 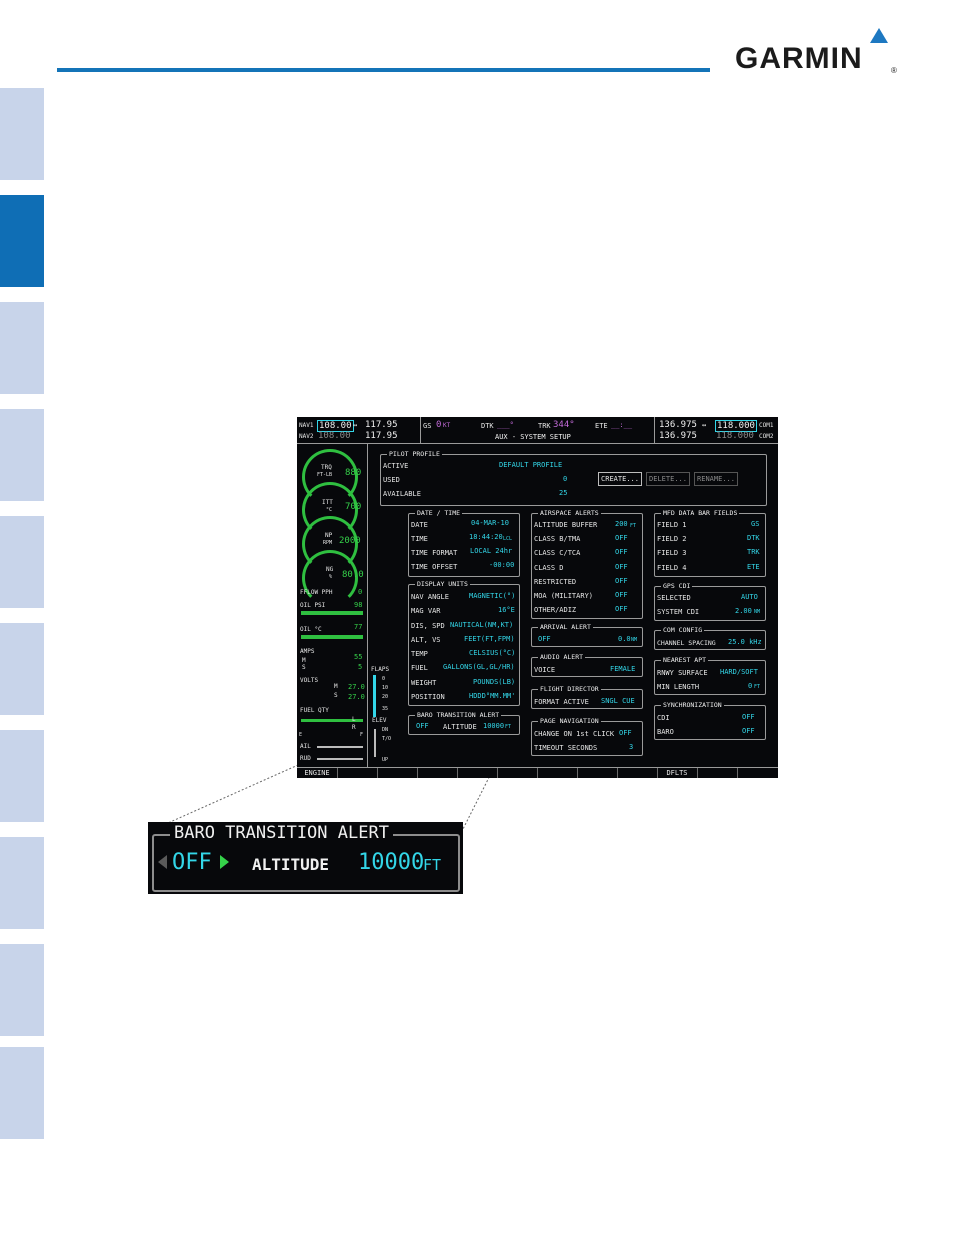 I want to click on sync-cdi-value: OFF, so click(x=748, y=717).